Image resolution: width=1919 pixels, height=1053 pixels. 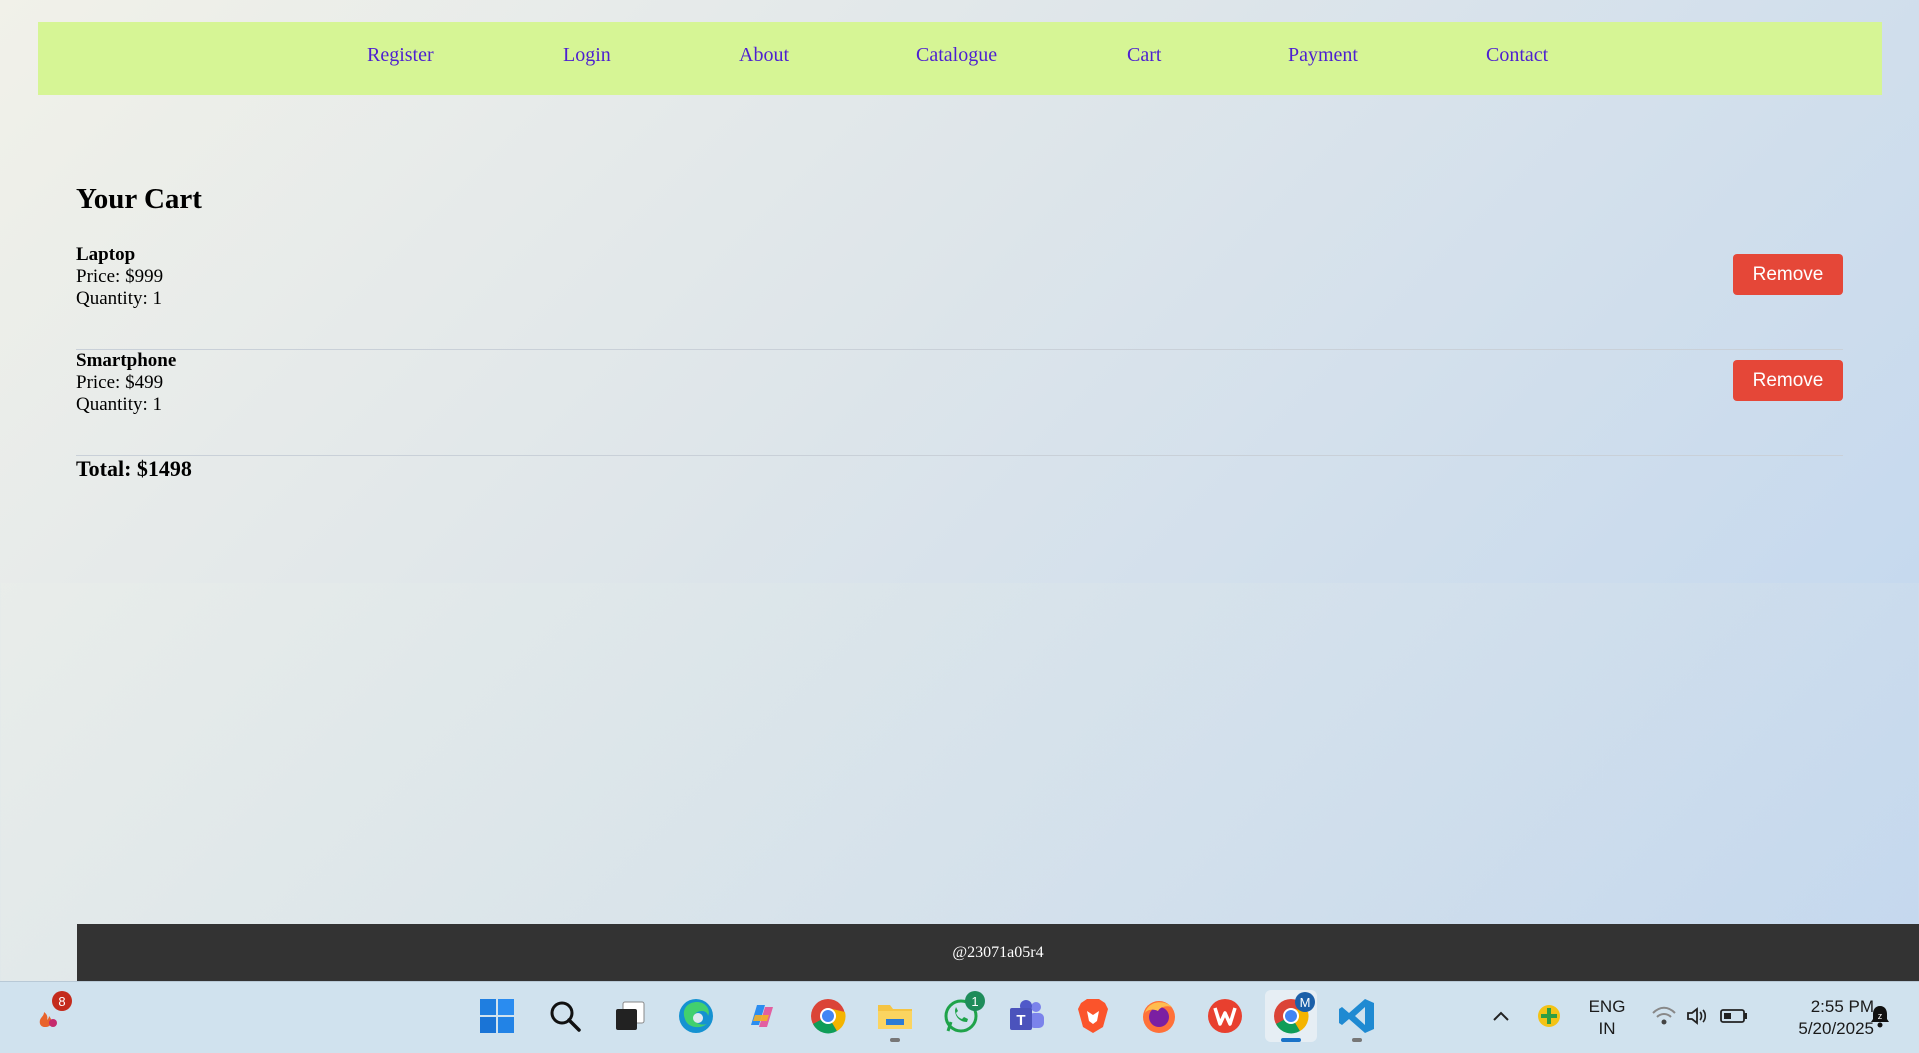 What do you see at coordinates (1027, 1016) in the screenshot?
I see `teams-icon: T` at bounding box center [1027, 1016].